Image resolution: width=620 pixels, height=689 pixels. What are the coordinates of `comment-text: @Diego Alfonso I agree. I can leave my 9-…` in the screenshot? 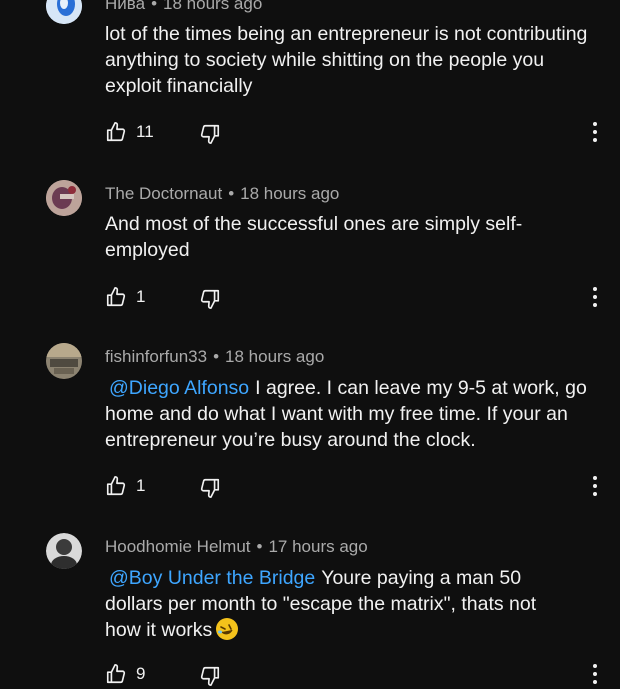 It's located at (352, 414).